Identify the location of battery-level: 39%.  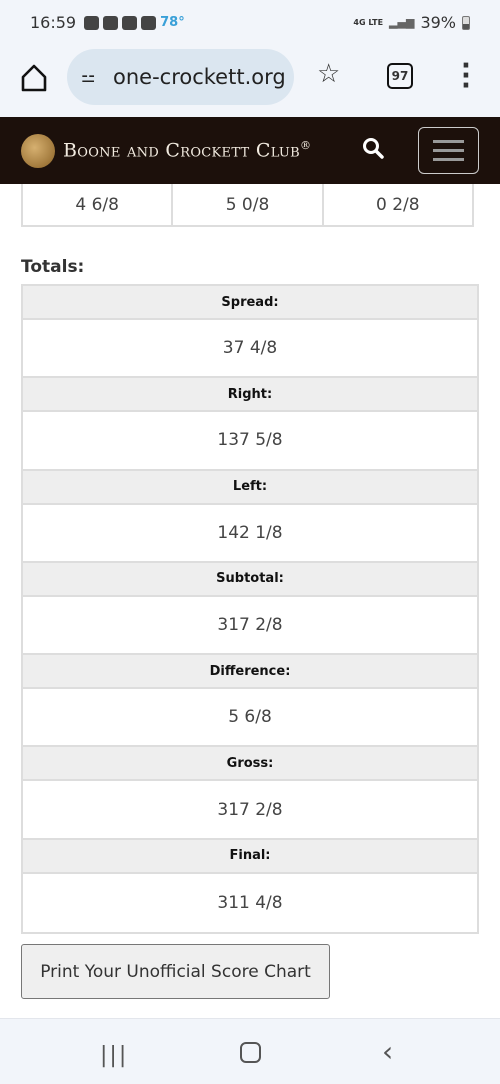
(438, 22).